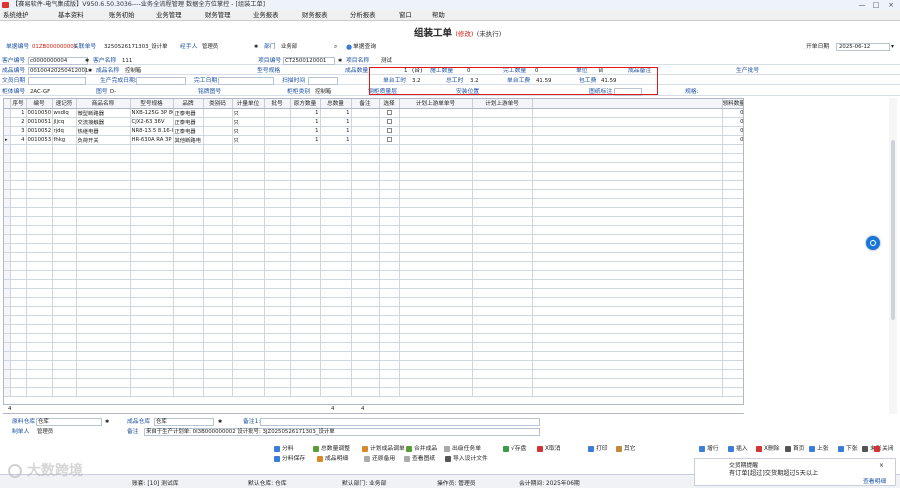 The width and height of the screenshot is (900, 488). I want to click on finish-date-input, so click(246, 81).